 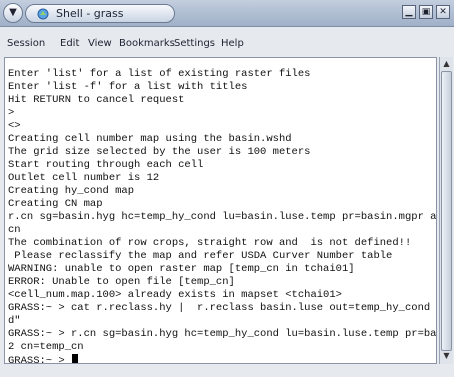 I want to click on vertical-scrollbar: ▲ ▼, so click(x=446, y=210).